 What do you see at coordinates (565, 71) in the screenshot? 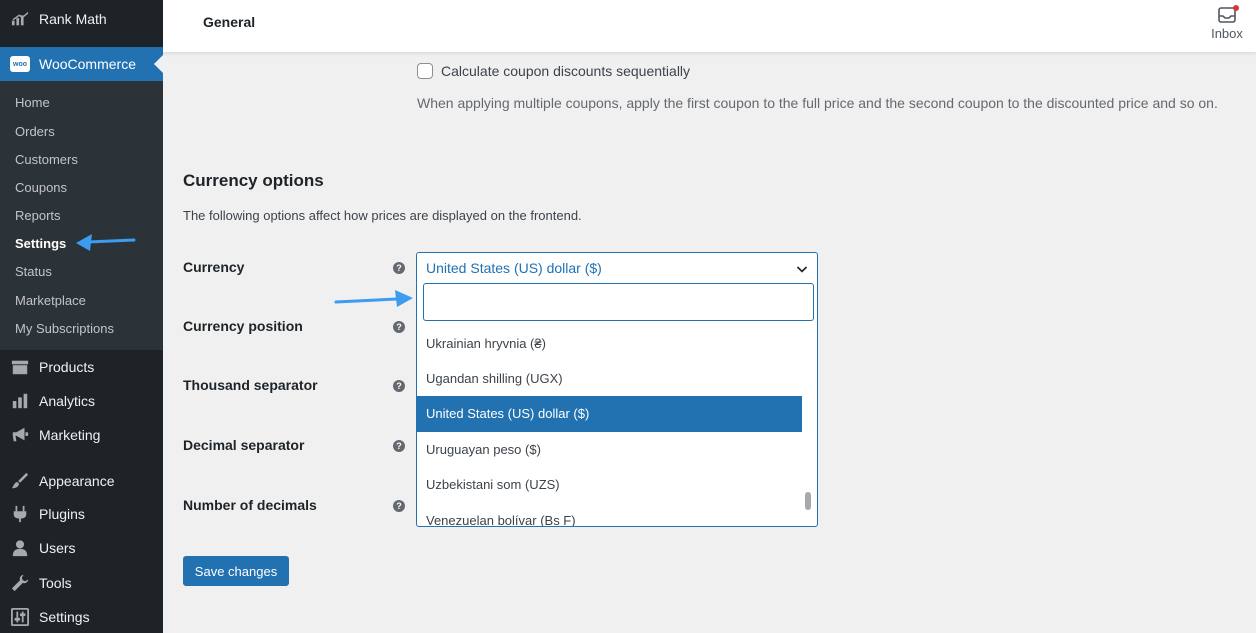
I see `sequential-coupons-label: Calculate coupon discounts sequentially` at bounding box center [565, 71].